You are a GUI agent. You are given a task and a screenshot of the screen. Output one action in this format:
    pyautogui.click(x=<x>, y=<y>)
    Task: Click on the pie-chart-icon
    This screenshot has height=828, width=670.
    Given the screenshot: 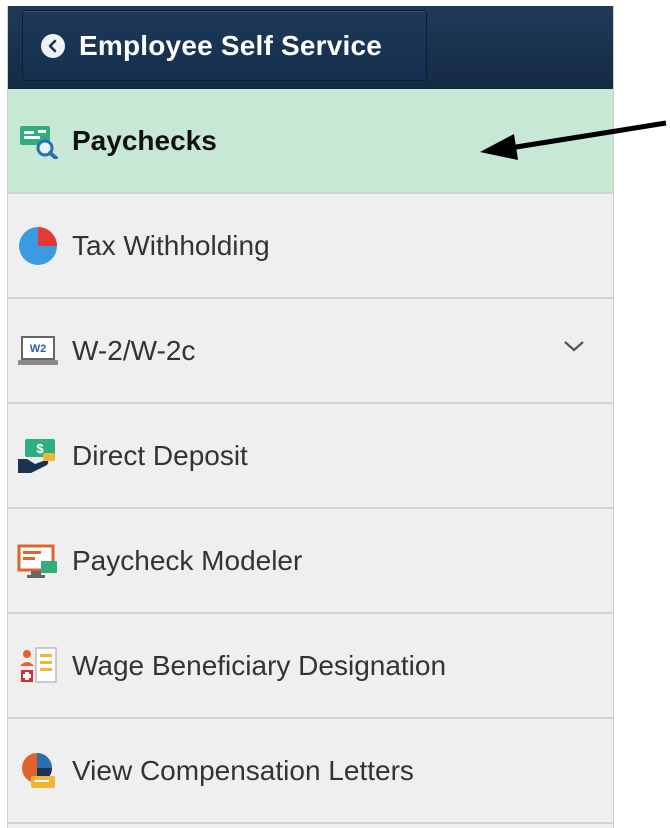 What is the action you would take?
    pyautogui.click(x=38, y=246)
    